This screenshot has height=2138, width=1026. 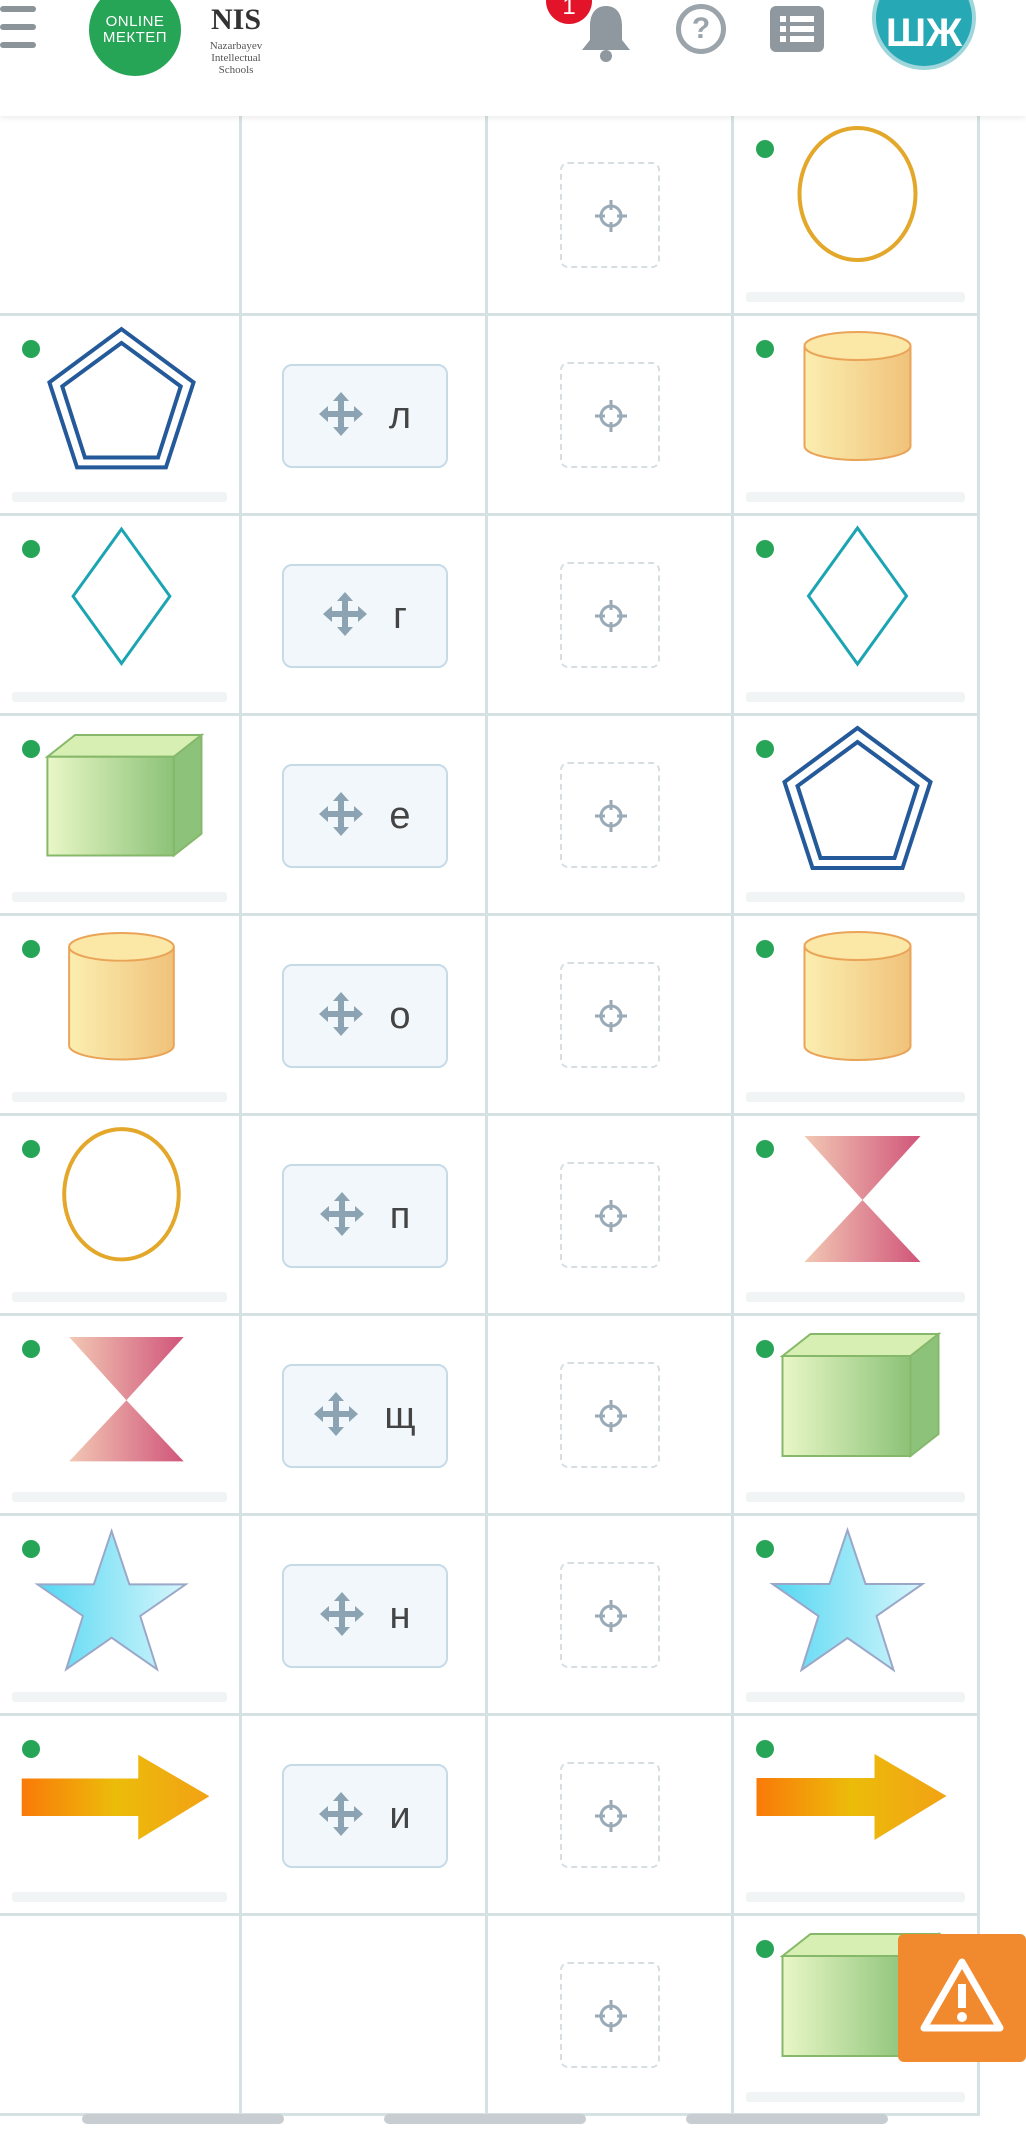 What do you see at coordinates (400, 1415) in the screenshot?
I see `letter-label: щ` at bounding box center [400, 1415].